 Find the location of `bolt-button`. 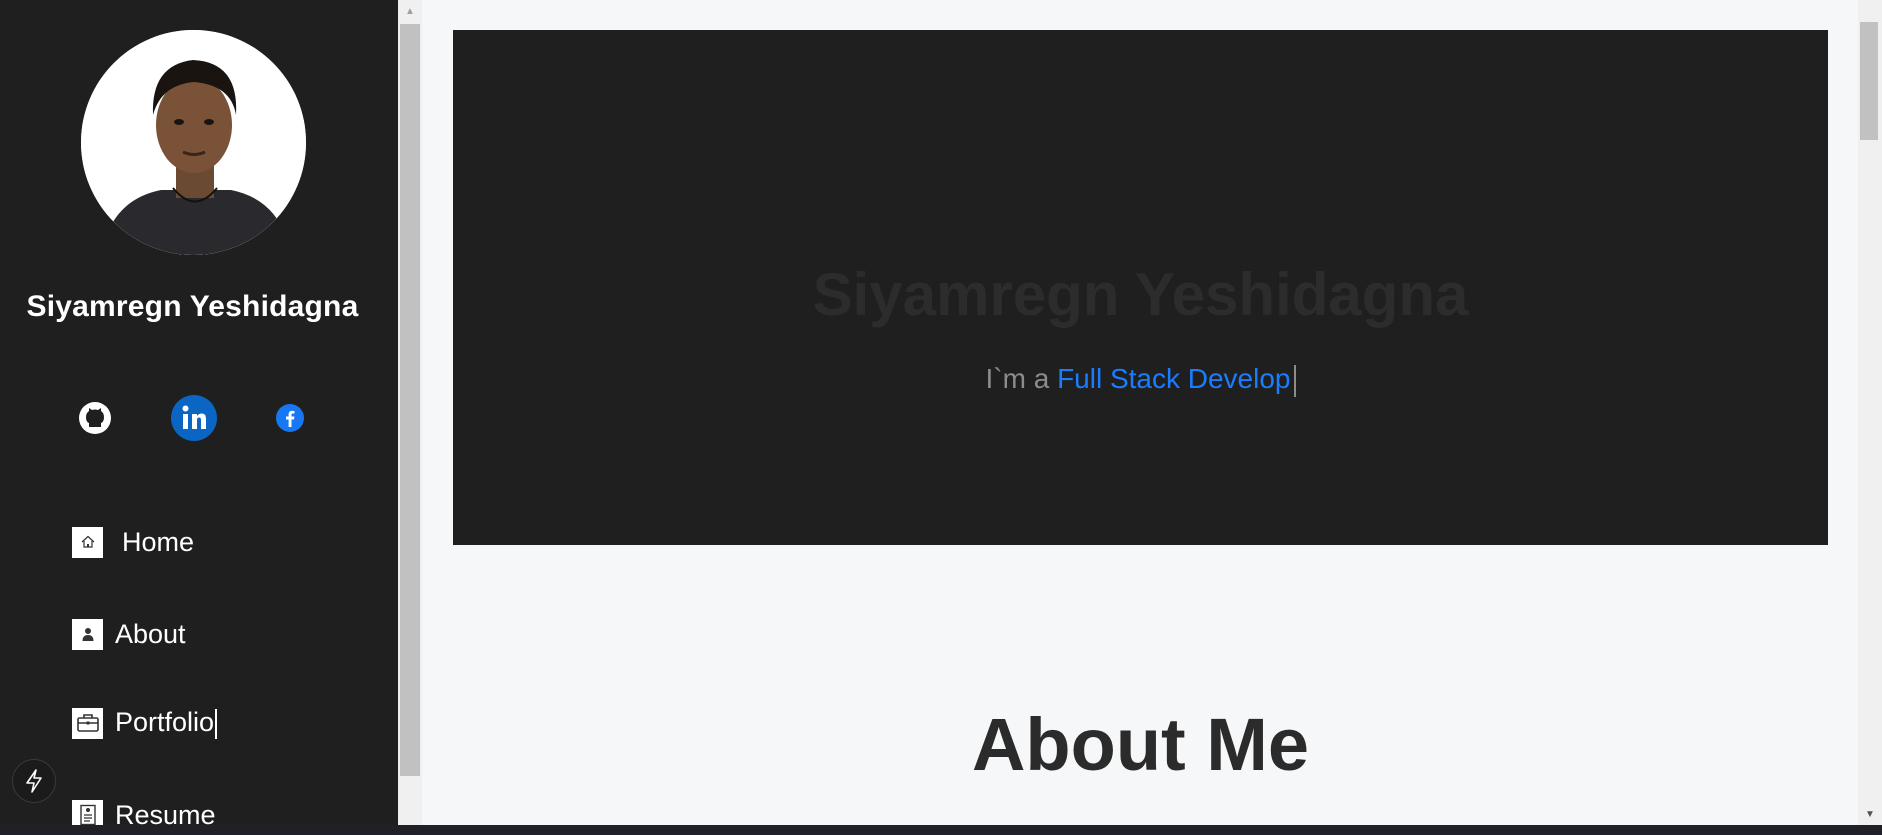

bolt-button is located at coordinates (34, 781).